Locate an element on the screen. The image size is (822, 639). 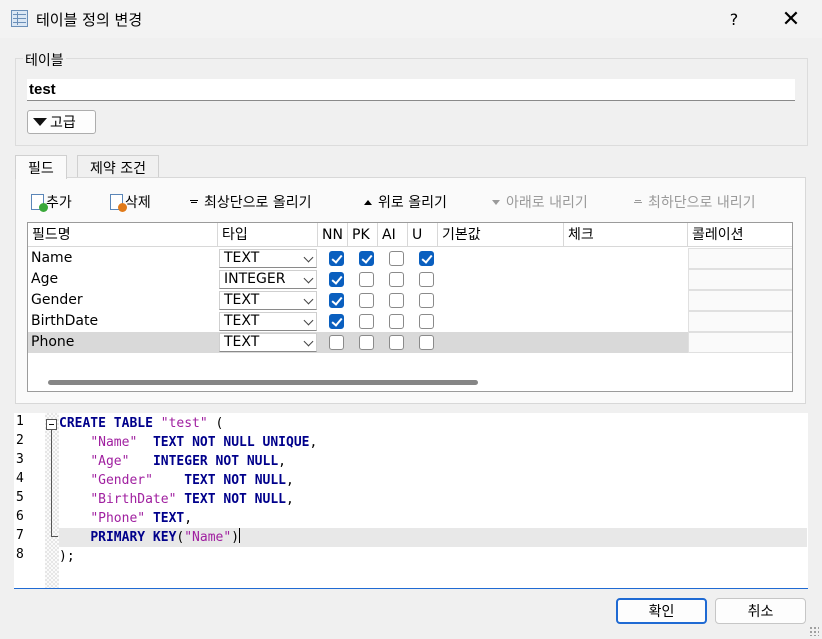
move-bottom-icon is located at coordinates (638, 202).